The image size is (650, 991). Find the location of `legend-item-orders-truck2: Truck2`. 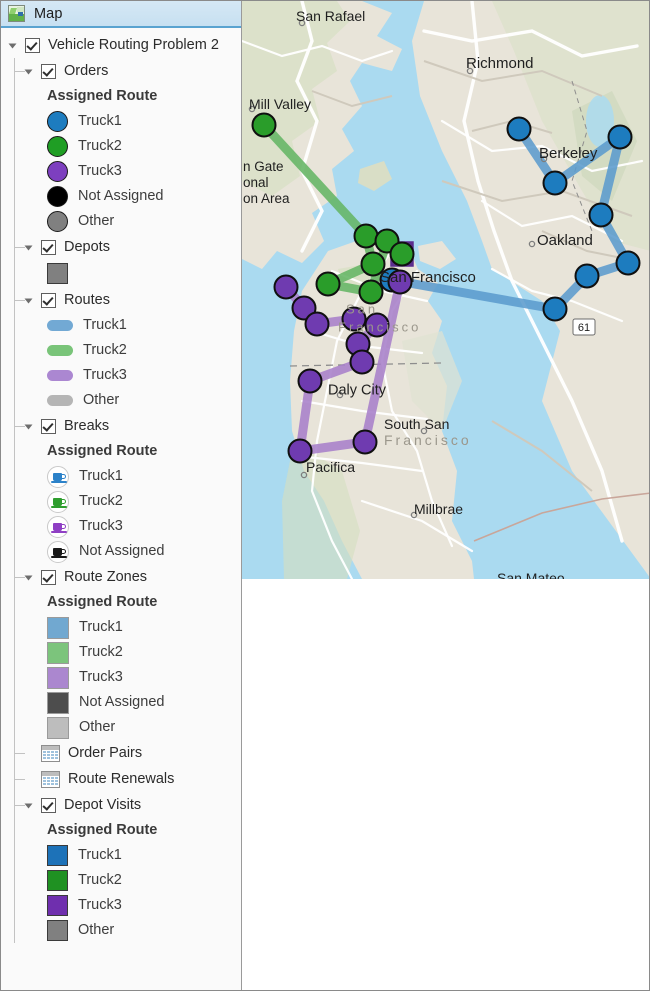

legend-item-orders-truck2: Truck2 is located at coordinates (121, 146).